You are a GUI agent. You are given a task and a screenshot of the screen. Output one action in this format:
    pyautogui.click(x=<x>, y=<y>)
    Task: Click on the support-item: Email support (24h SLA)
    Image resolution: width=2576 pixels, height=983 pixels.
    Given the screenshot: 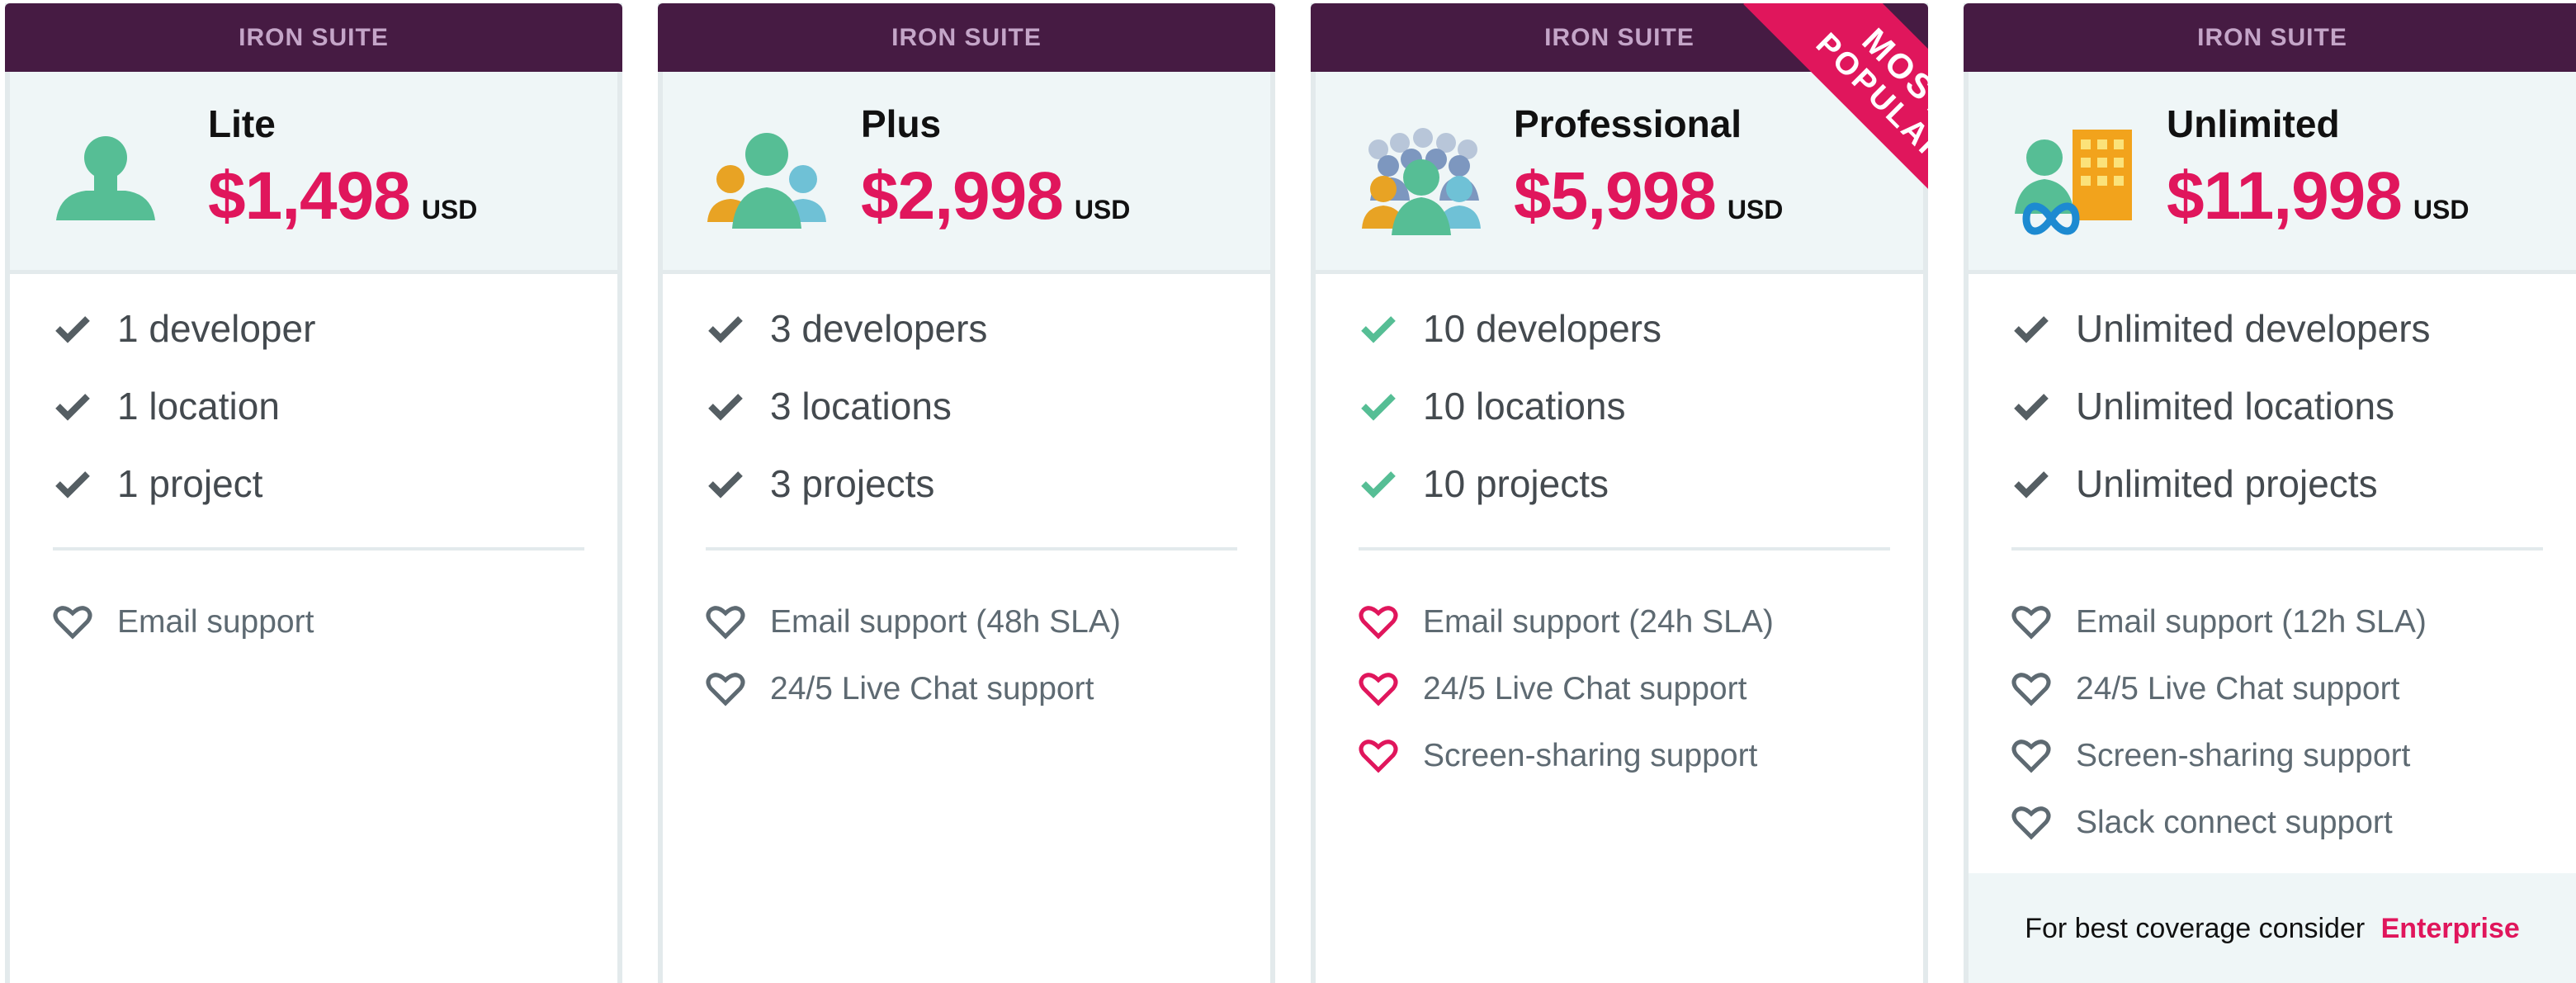 What is the action you would take?
    pyautogui.click(x=1624, y=621)
    